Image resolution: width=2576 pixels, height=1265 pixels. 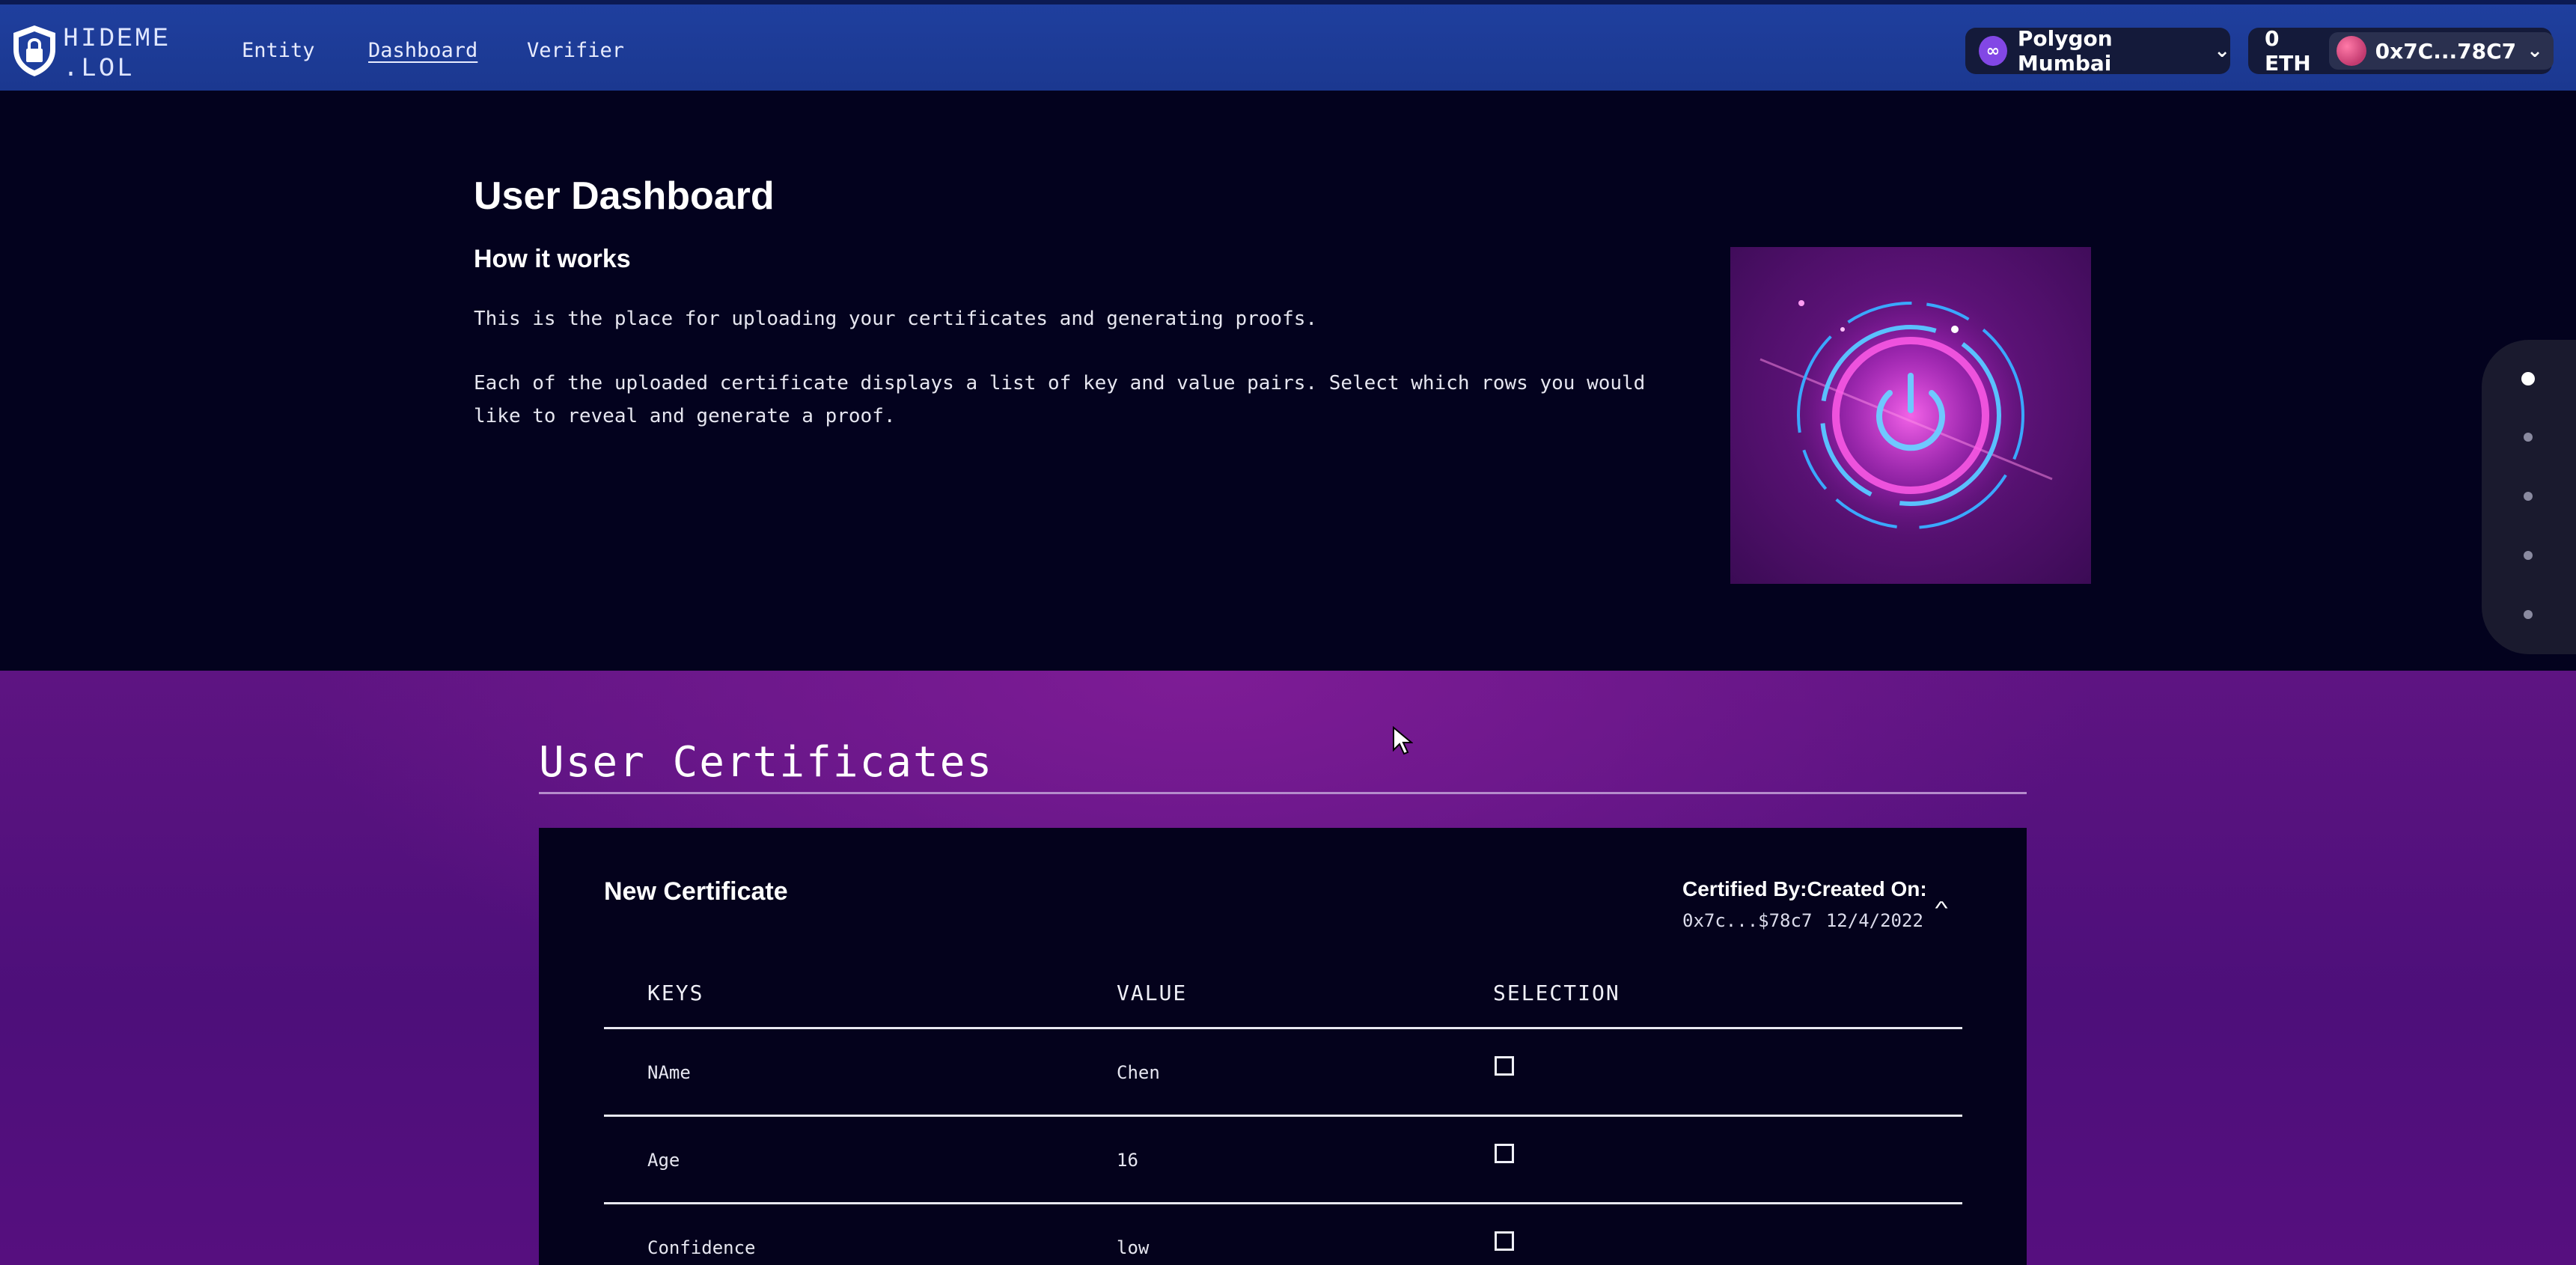 I want to click on certificates-heading: User Certificates, so click(x=766, y=762).